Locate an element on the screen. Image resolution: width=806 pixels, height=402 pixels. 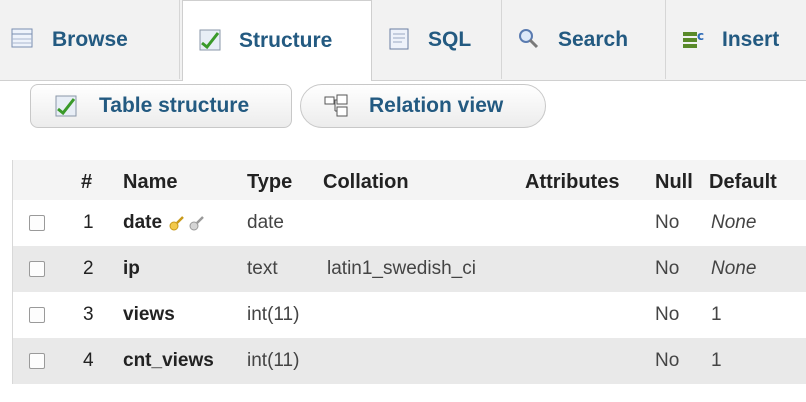
table-structure-label: Table structure is located at coordinates (174, 105).